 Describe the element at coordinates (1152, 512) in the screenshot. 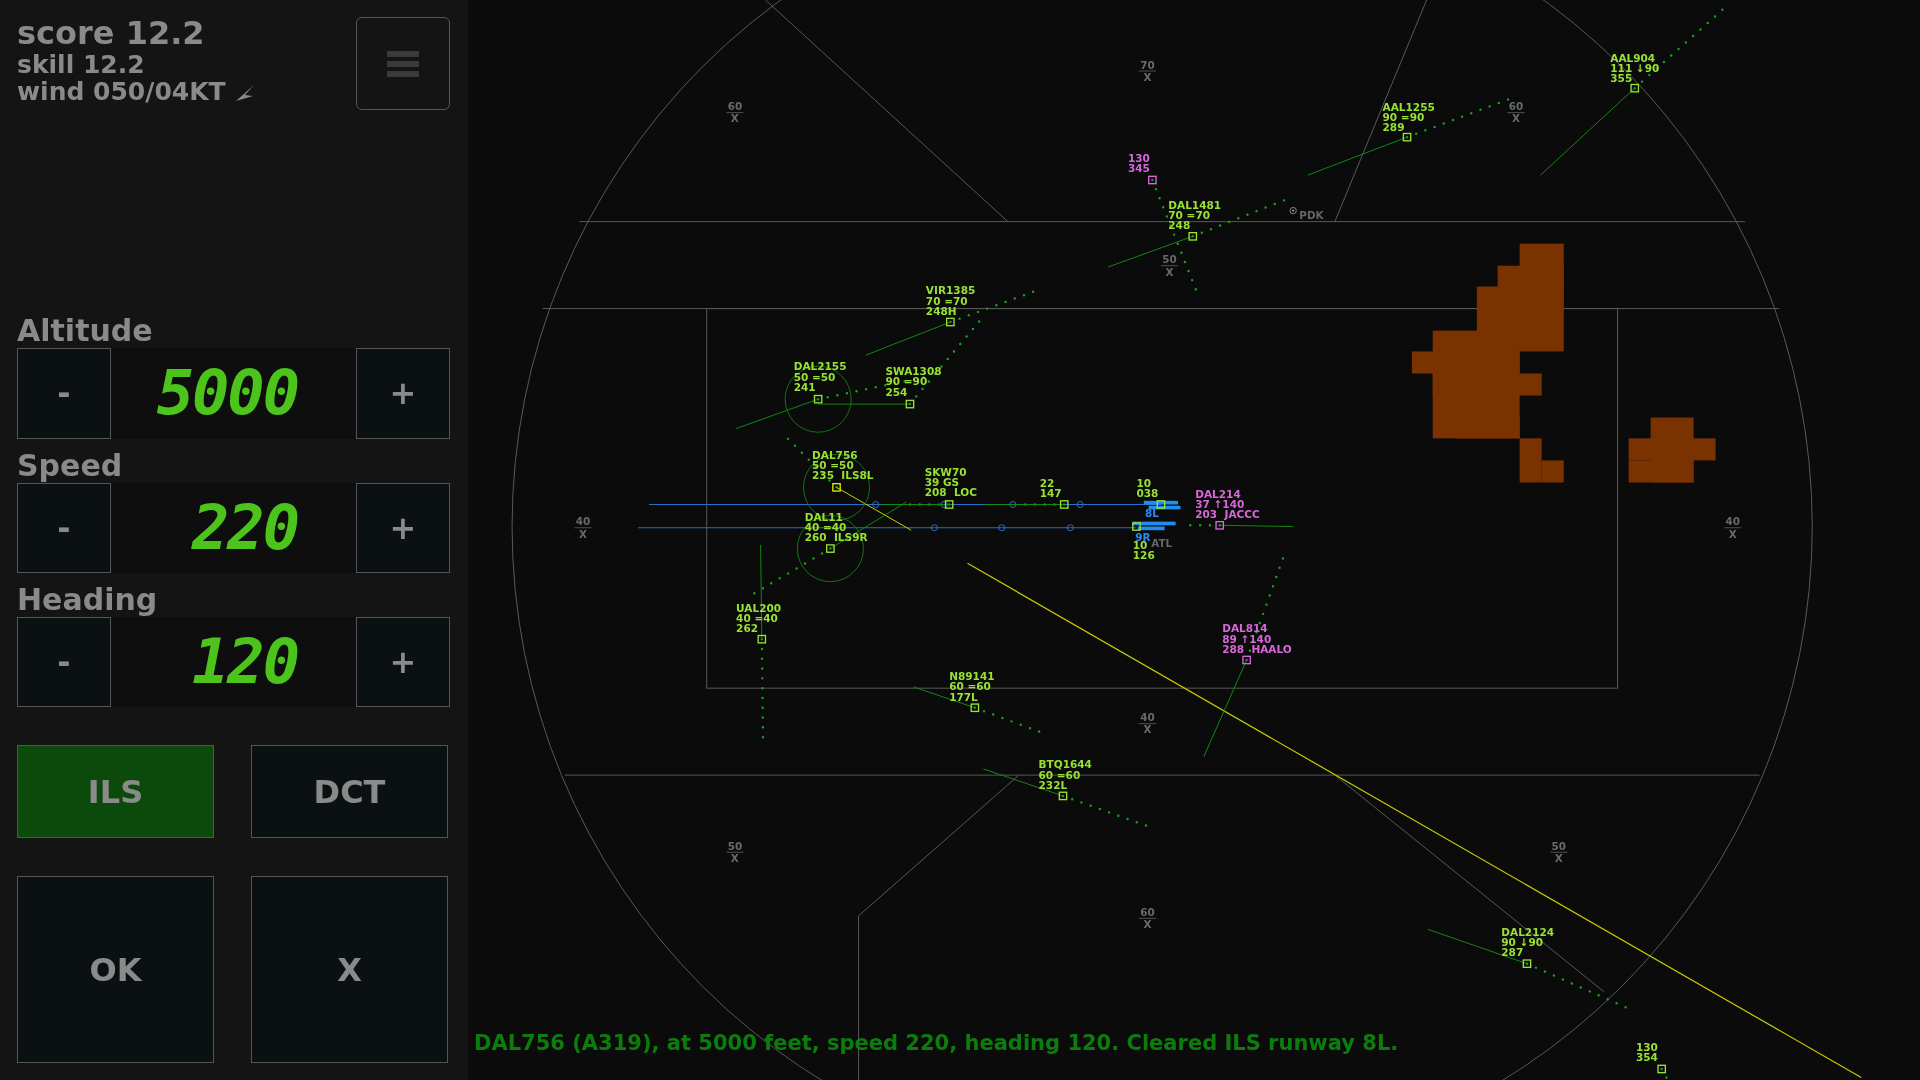

I see `runway-label: 8L` at that location.